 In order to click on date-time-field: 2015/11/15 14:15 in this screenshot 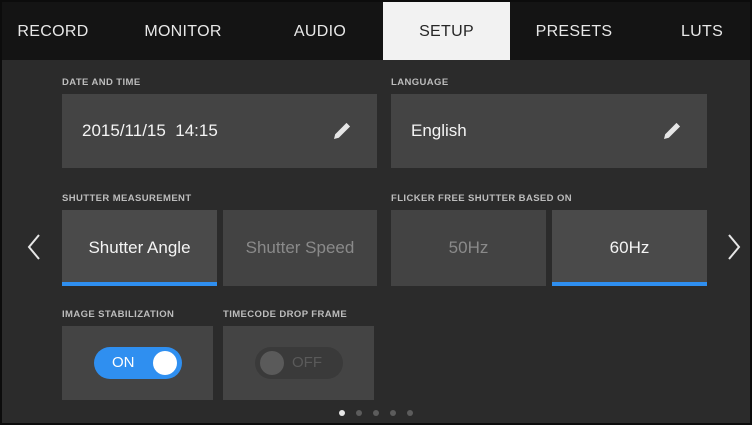, I will do `click(219, 131)`.